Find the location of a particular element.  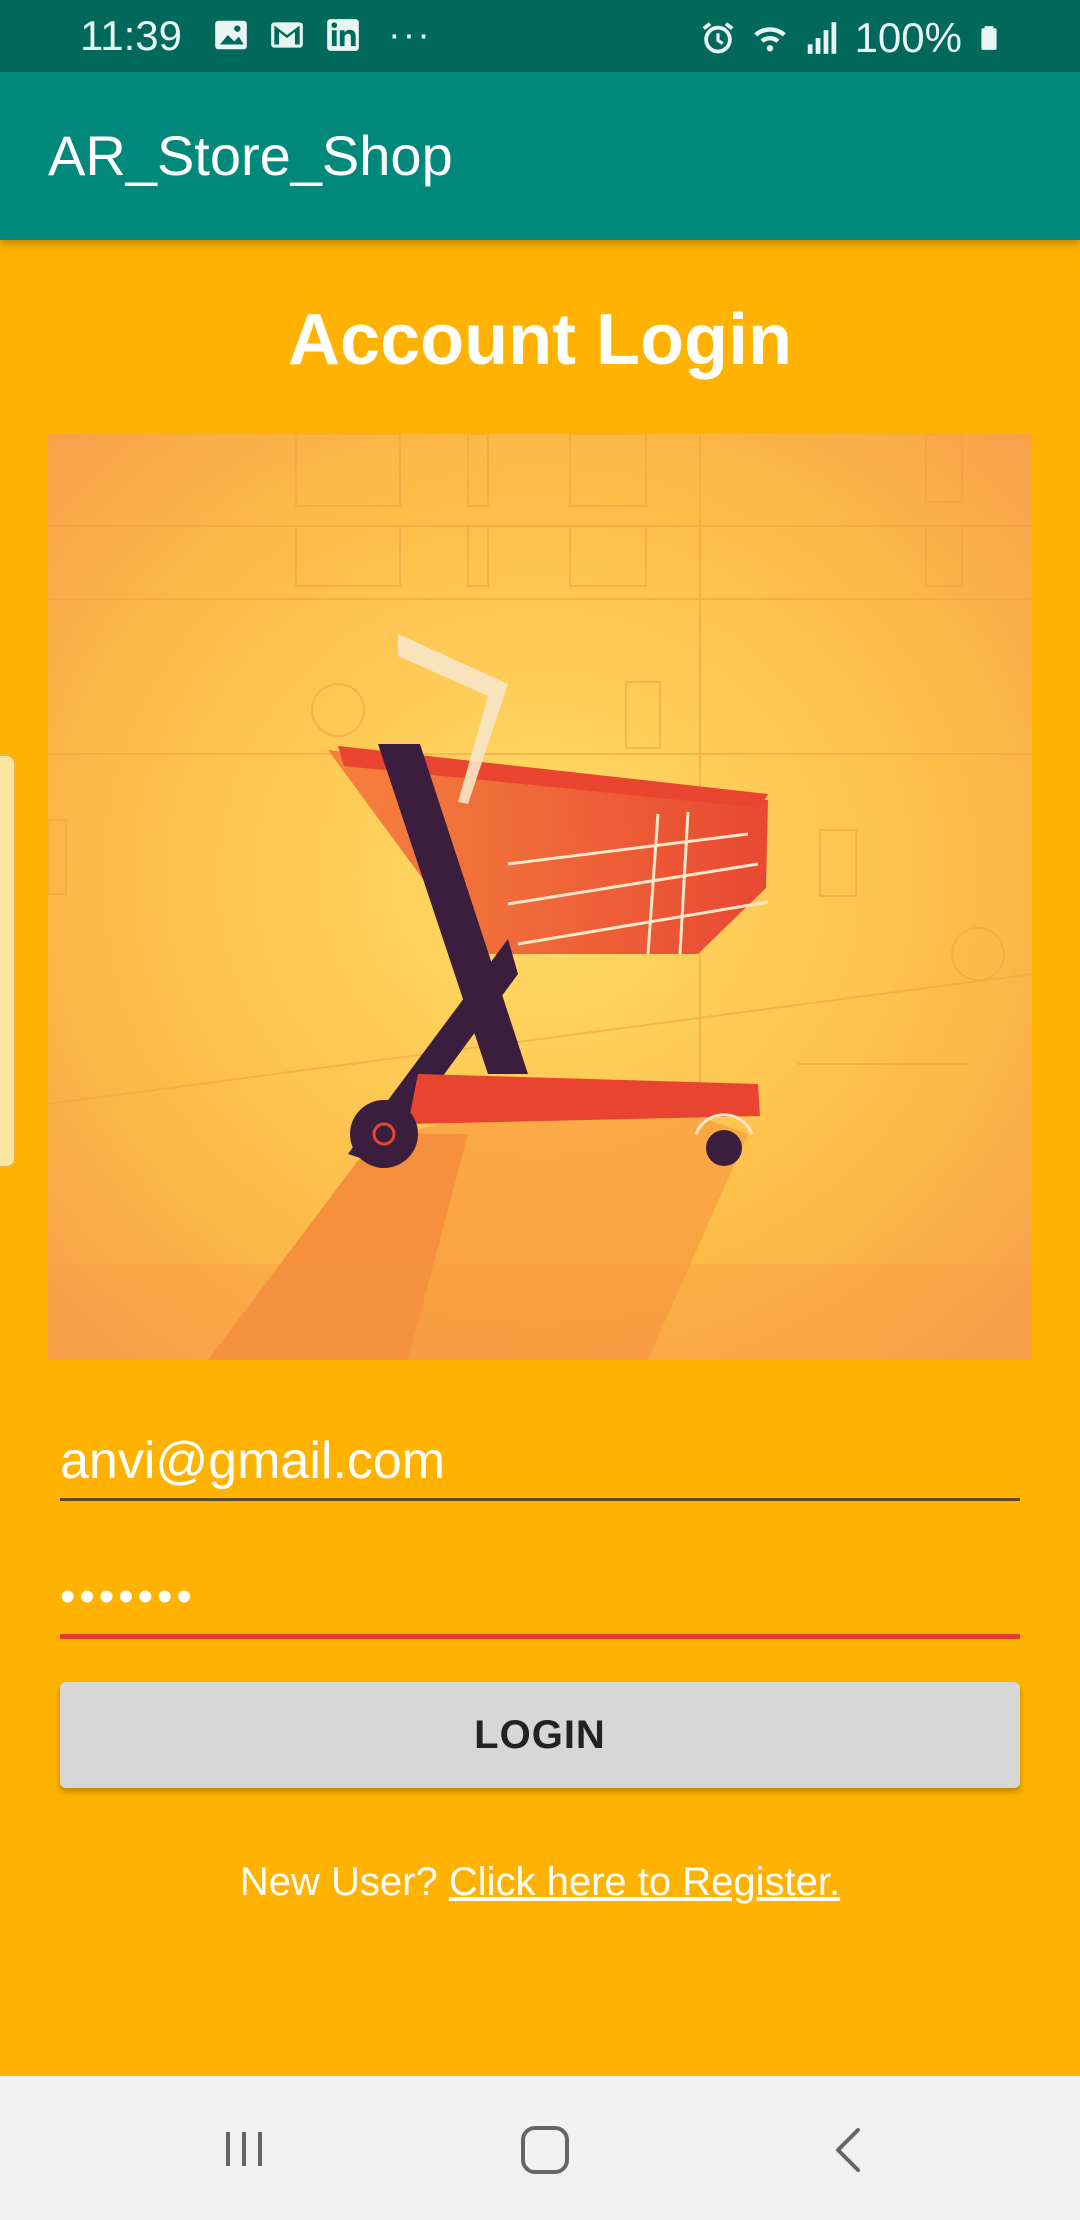

battery-percent: 100% is located at coordinates (908, 37).